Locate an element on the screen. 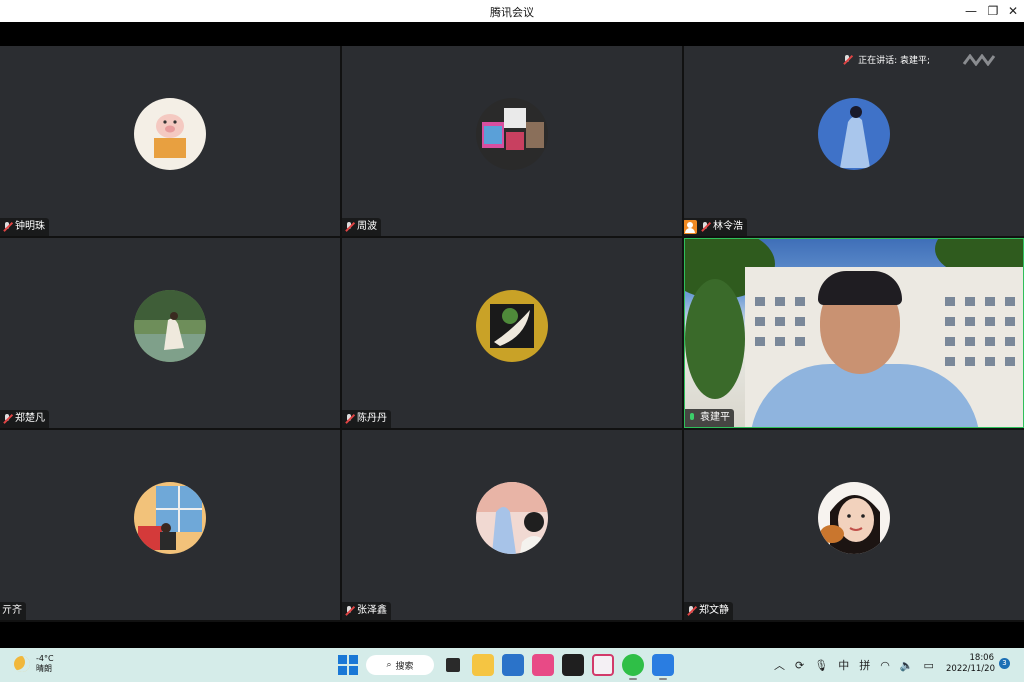 This screenshot has width=1024, height=682. wifi-icon: ◠ is located at coordinates (885, 665).